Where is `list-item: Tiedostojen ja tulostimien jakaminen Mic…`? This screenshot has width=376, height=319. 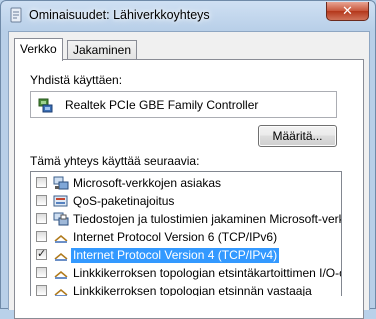 list-item: Tiedostojen ja tulostimien jakaminen Mic… is located at coordinates (186, 219).